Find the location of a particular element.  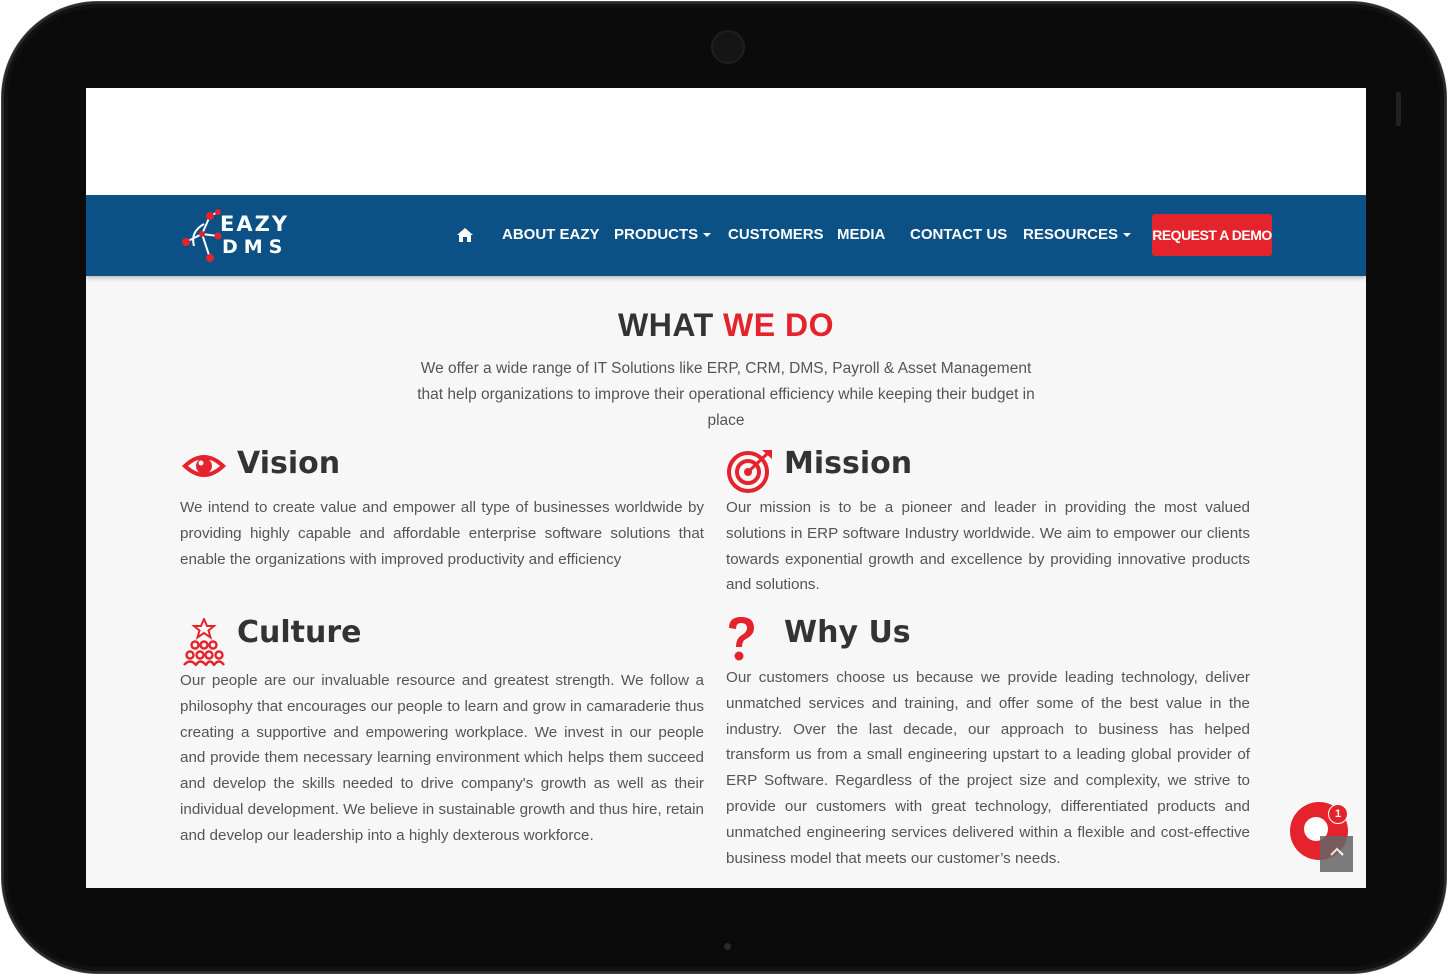

nav-contact: CONTACT US is located at coordinates (958, 234).